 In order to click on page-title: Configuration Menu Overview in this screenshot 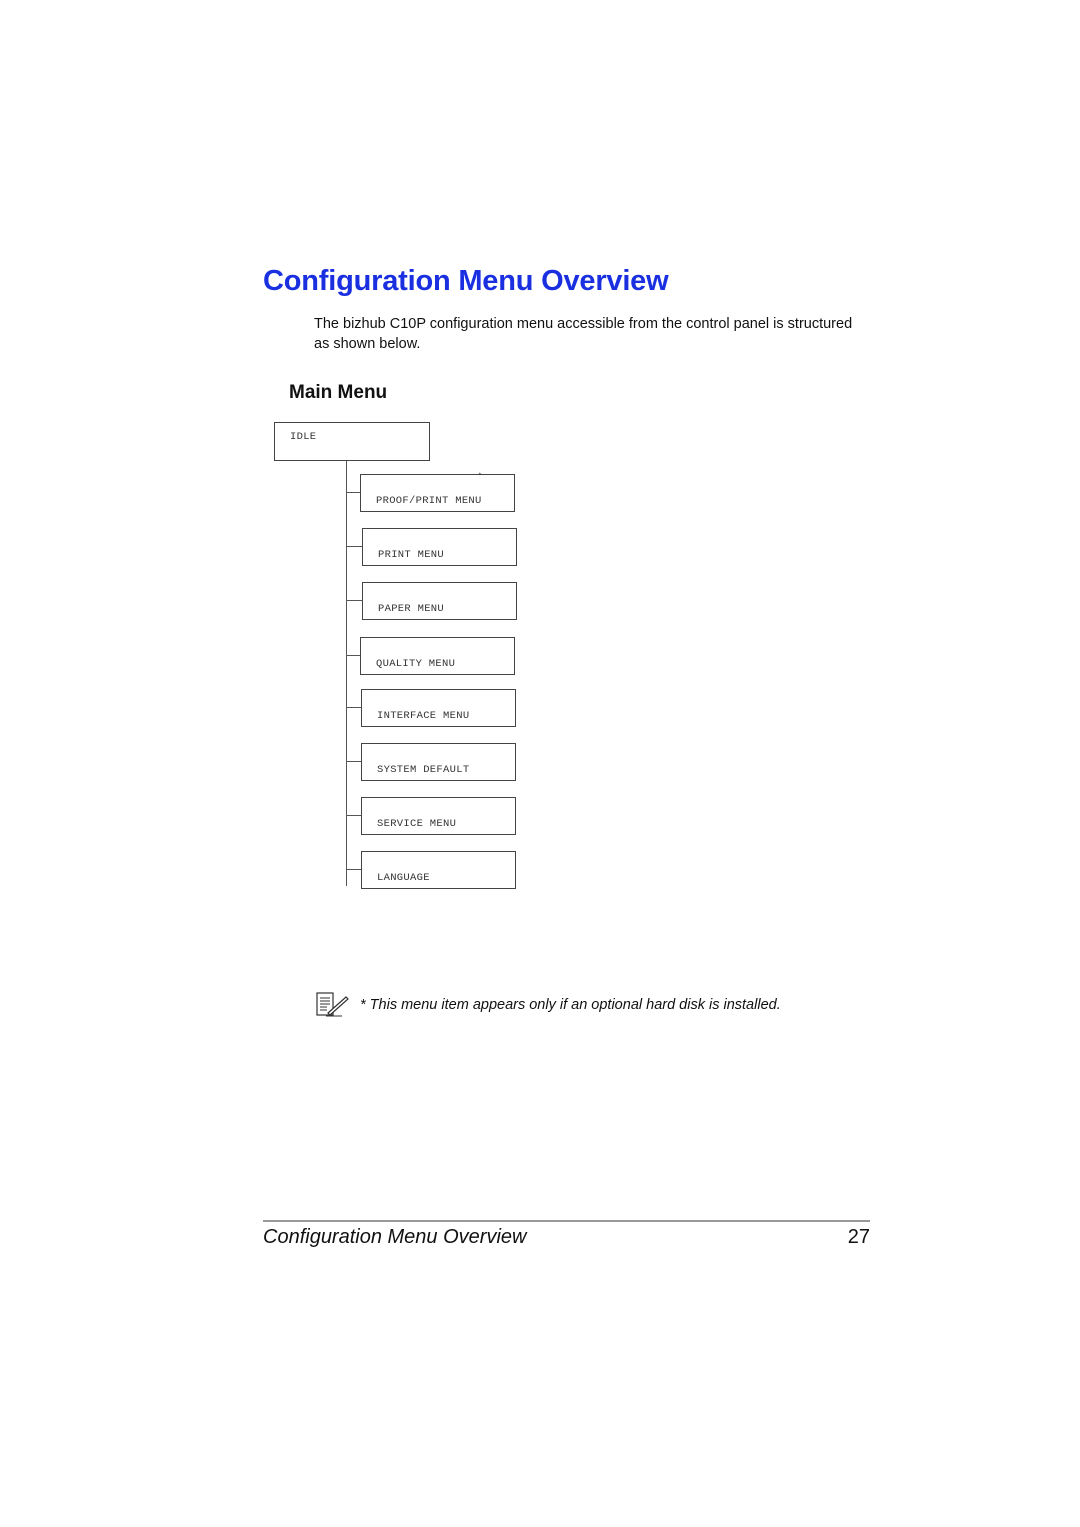, I will do `click(466, 281)`.